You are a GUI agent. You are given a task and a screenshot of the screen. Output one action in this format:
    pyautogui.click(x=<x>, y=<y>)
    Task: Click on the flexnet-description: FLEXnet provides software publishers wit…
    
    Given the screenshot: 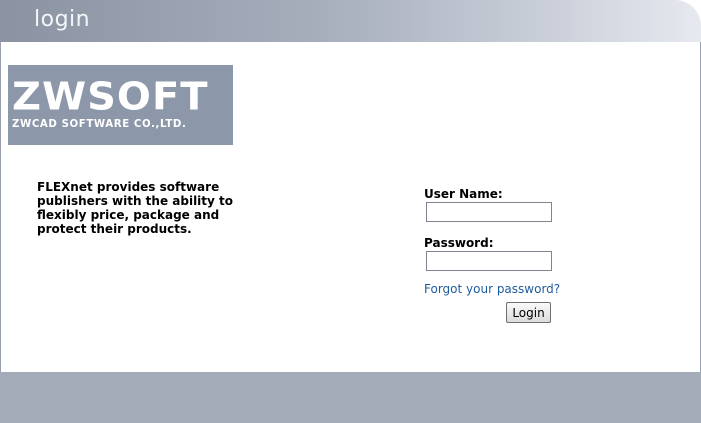 What is the action you would take?
    pyautogui.click(x=135, y=208)
    